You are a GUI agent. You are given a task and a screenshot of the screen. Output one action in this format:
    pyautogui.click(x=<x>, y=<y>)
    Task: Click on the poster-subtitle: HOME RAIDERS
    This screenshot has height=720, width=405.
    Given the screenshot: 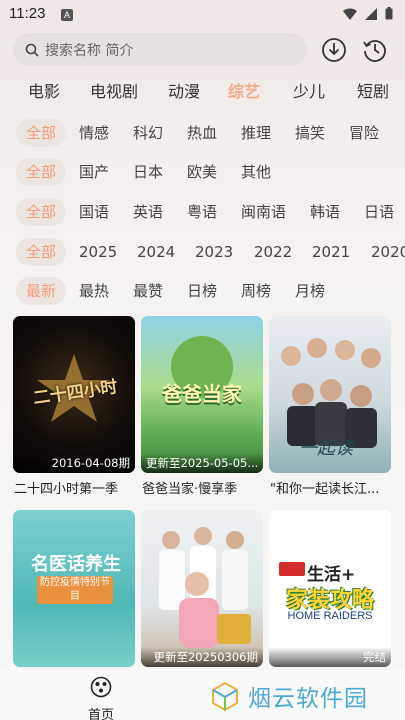 What is the action you would take?
    pyautogui.click(x=330, y=616)
    